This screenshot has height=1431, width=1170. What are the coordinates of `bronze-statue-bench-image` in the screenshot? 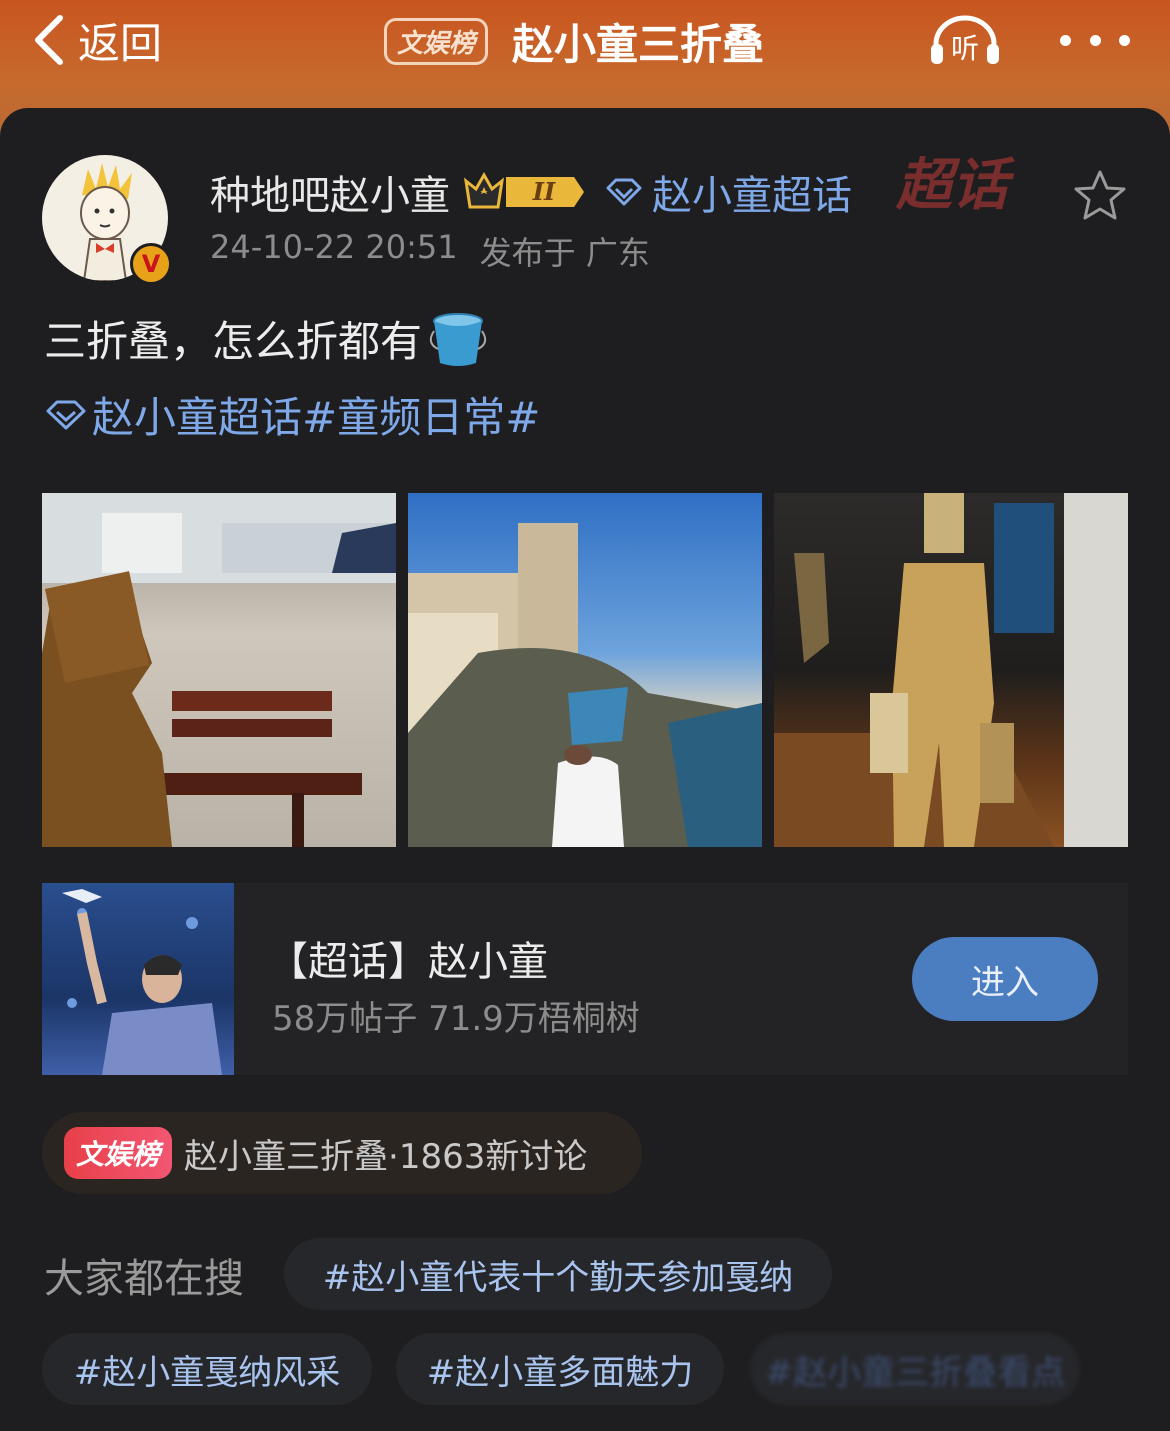 It's located at (219, 670).